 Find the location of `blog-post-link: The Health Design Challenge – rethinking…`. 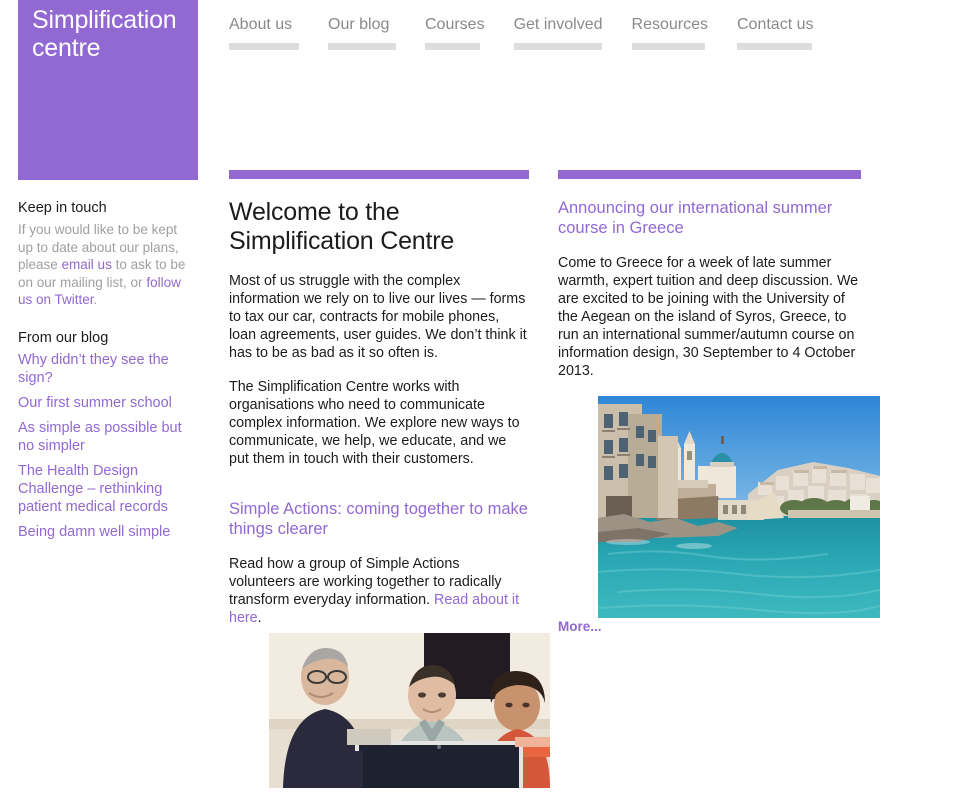

blog-post-link: The Health Design Challenge – rethinking… is located at coordinates (103, 489).